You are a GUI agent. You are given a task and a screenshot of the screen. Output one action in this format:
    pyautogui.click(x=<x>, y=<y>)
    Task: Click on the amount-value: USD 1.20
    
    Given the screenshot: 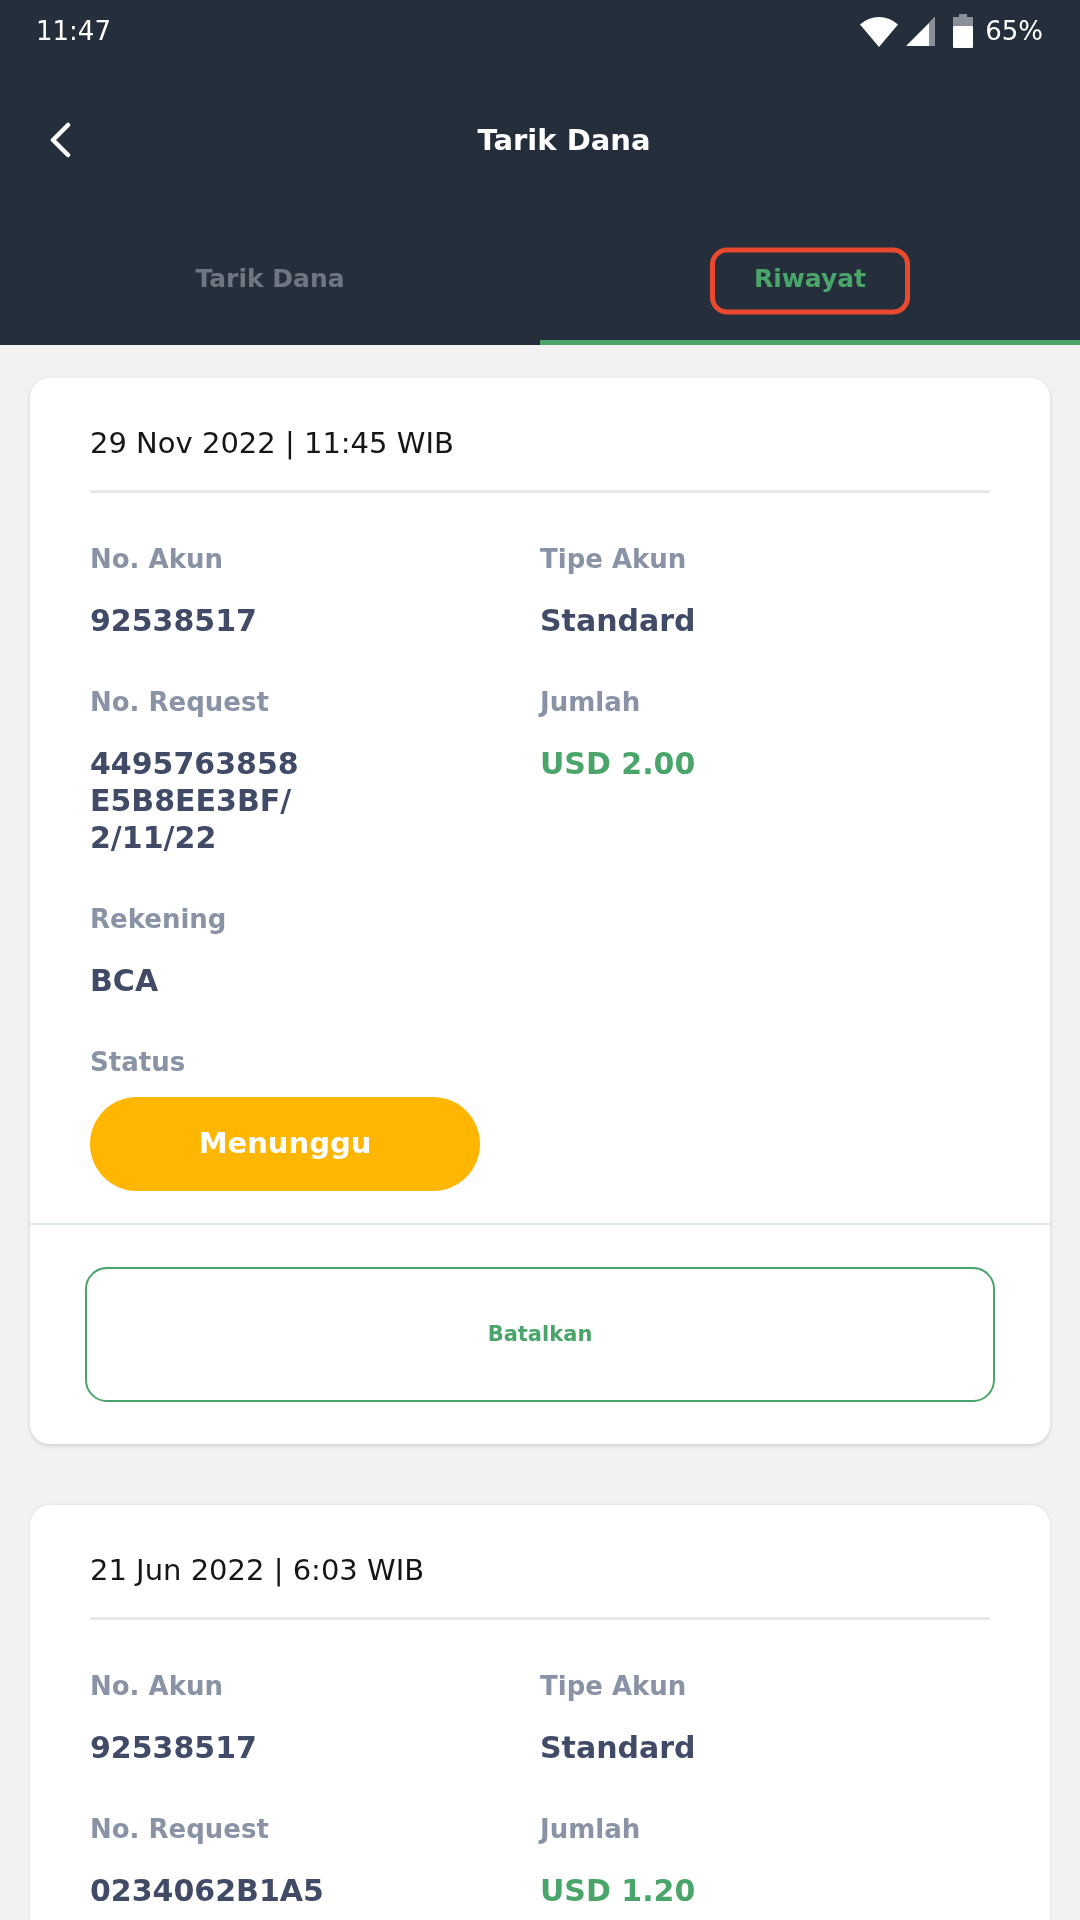 What is the action you would take?
    pyautogui.click(x=618, y=1890)
    